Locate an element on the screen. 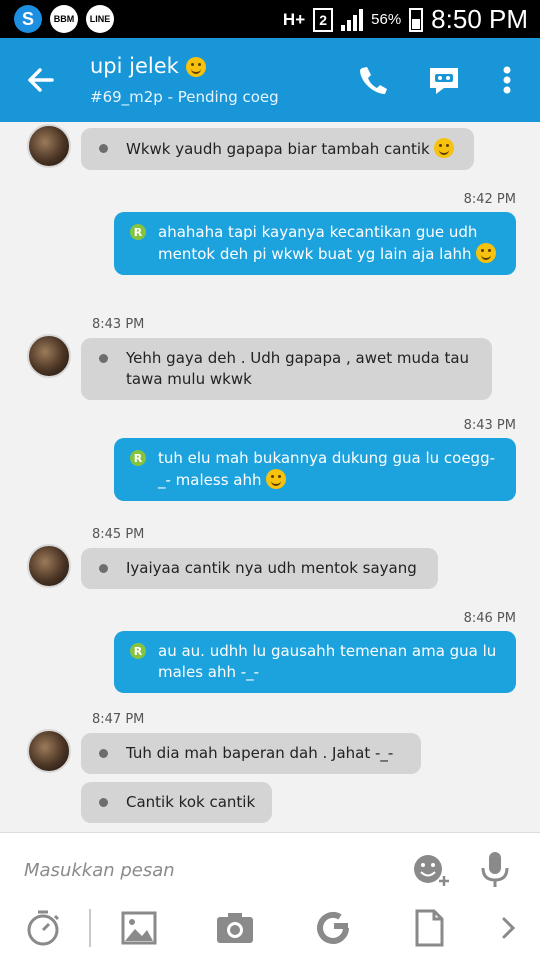  message-time: 8:45 PM is located at coordinates (118, 534).